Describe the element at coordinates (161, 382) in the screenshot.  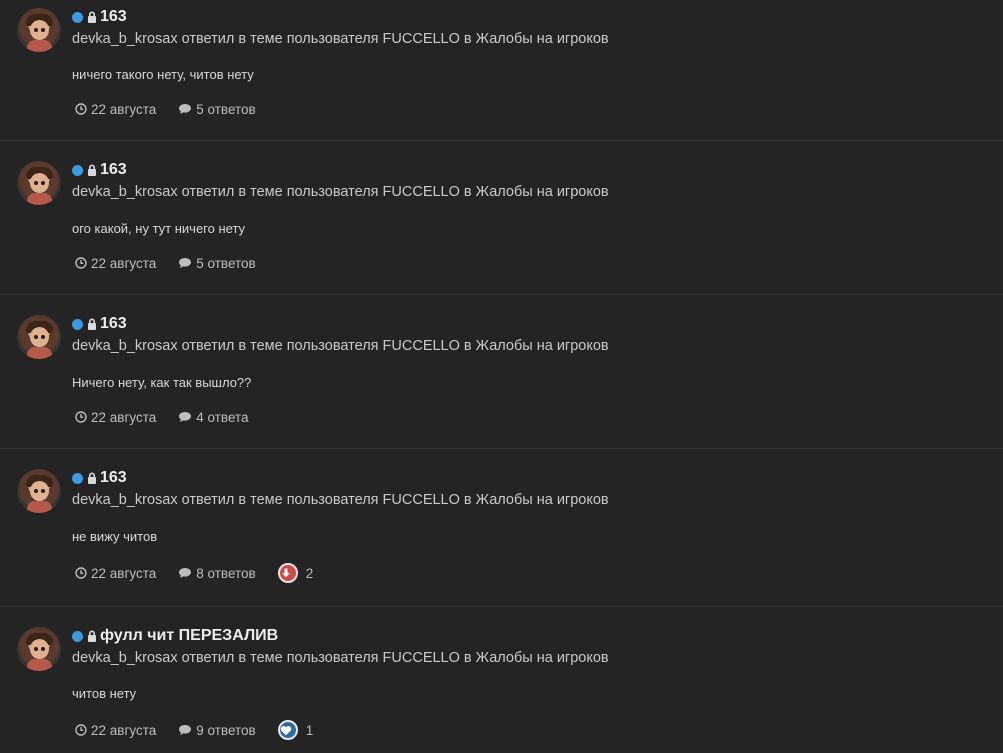
I see `post-snippet: Ничего нету, как так вышло??` at that location.